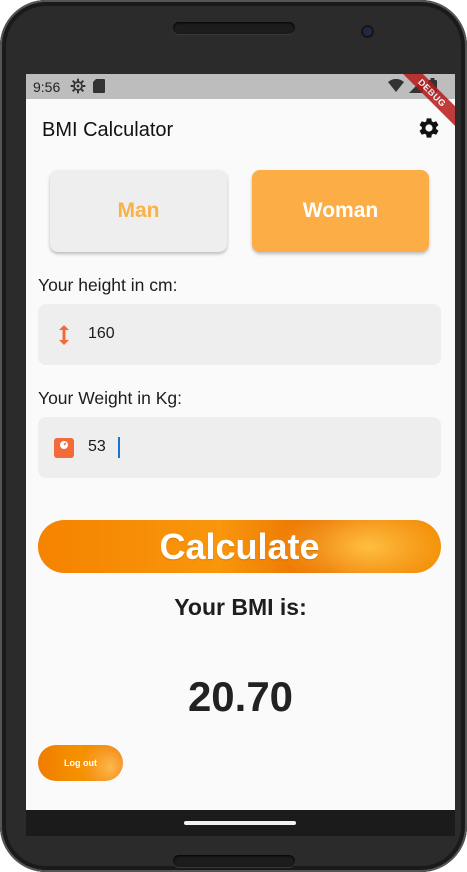 Image resolution: width=467 pixels, height=872 pixels. I want to click on height-input, so click(253, 334).